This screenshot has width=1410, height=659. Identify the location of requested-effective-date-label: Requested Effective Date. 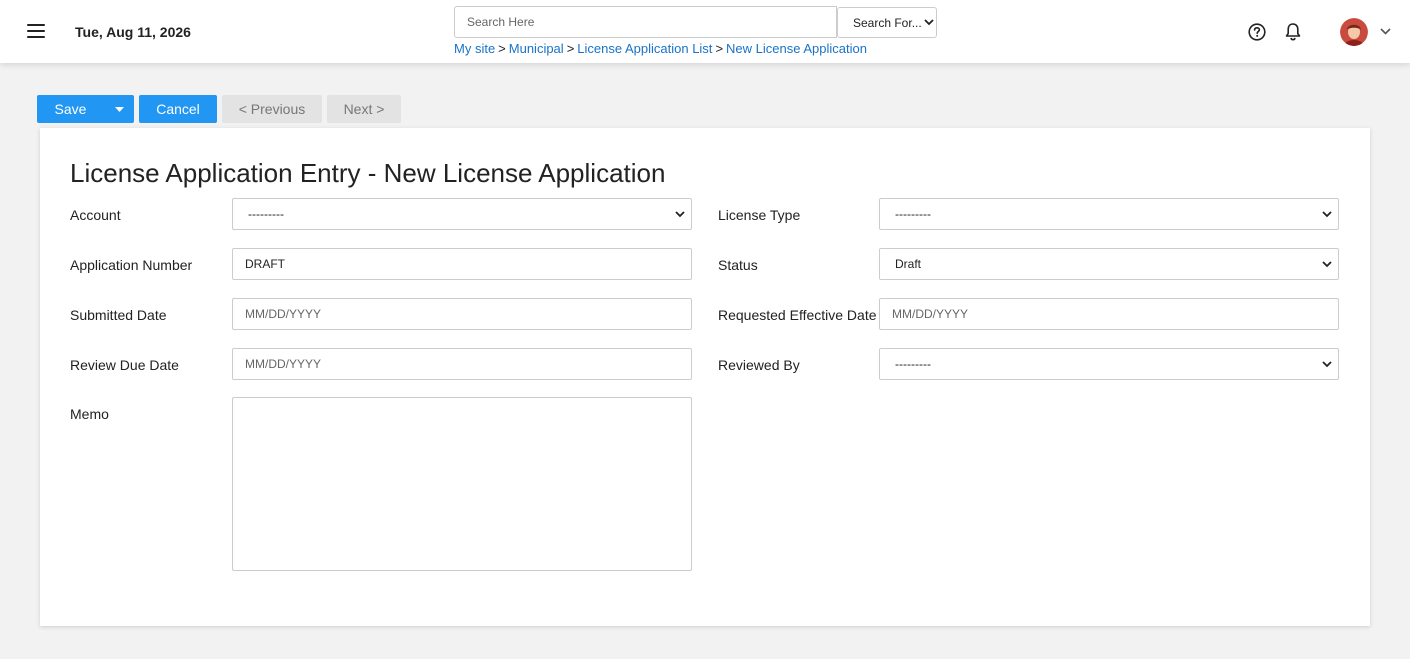
(797, 315).